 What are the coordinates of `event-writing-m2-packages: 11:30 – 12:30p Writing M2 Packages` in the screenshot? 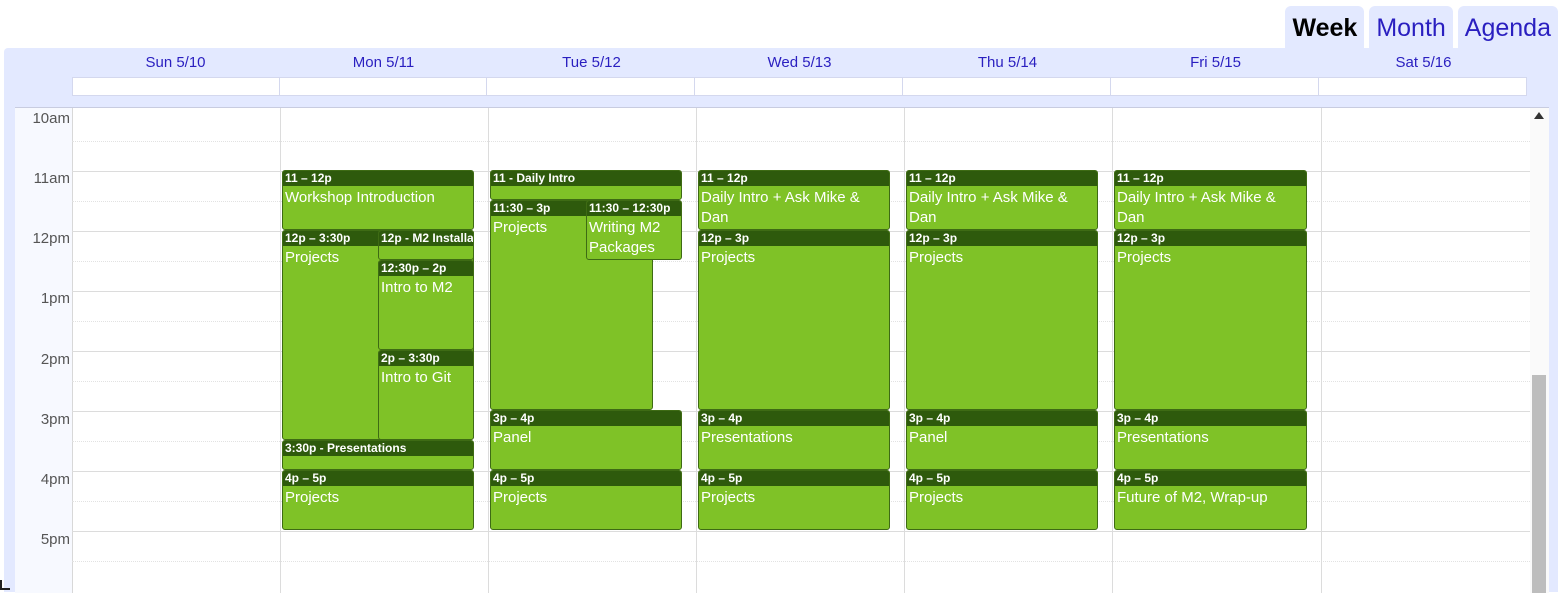 It's located at (634, 230).